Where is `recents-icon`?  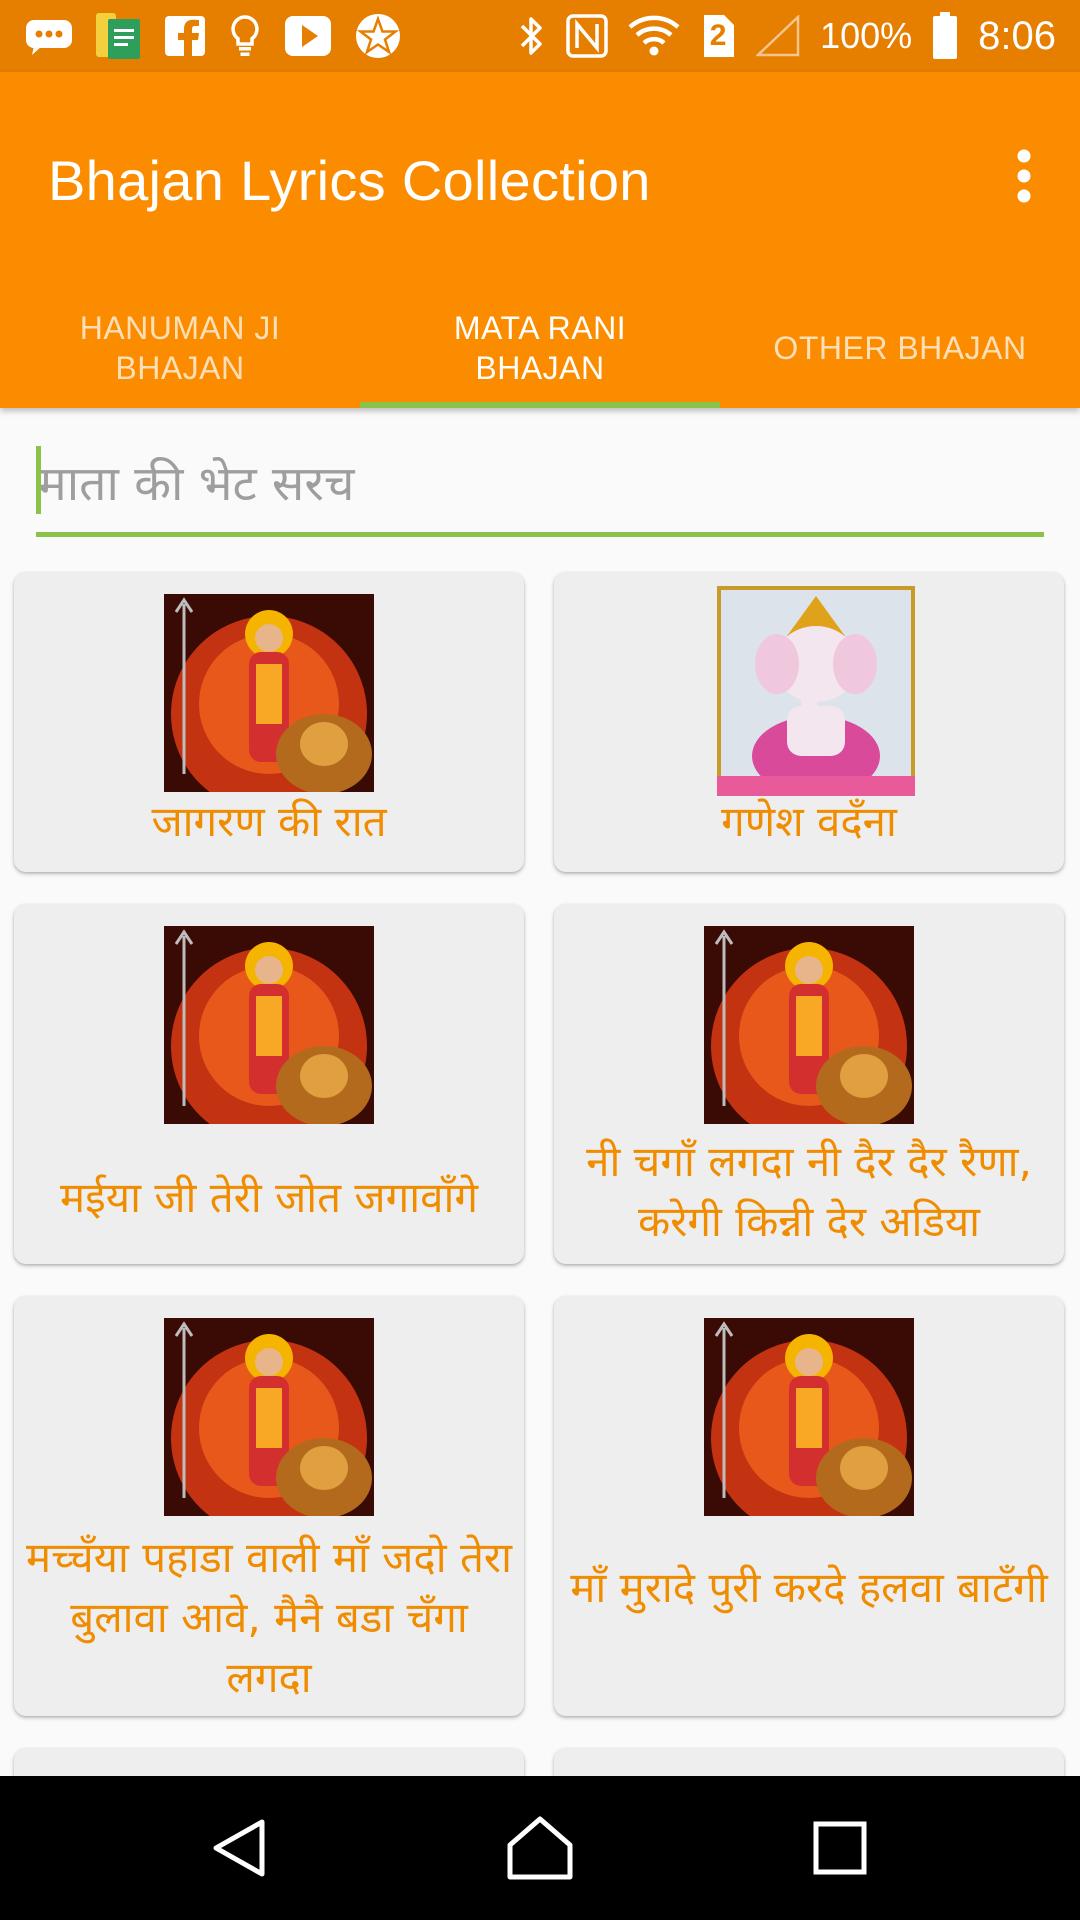 recents-icon is located at coordinates (840, 1848).